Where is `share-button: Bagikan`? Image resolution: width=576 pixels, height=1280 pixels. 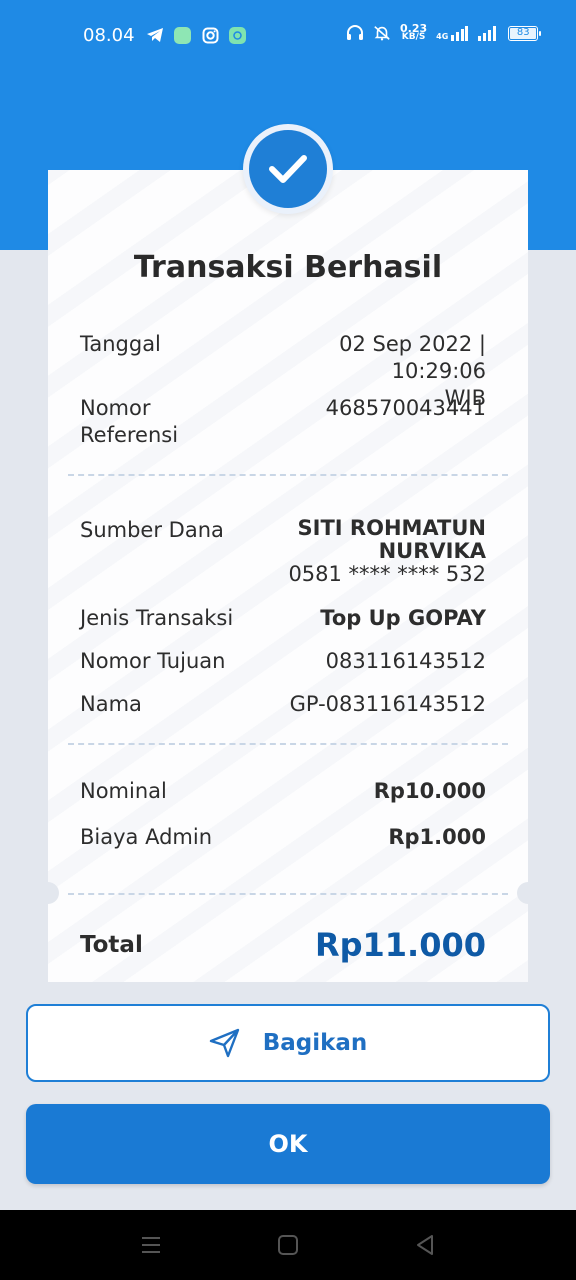
share-button: Bagikan is located at coordinates (288, 1043).